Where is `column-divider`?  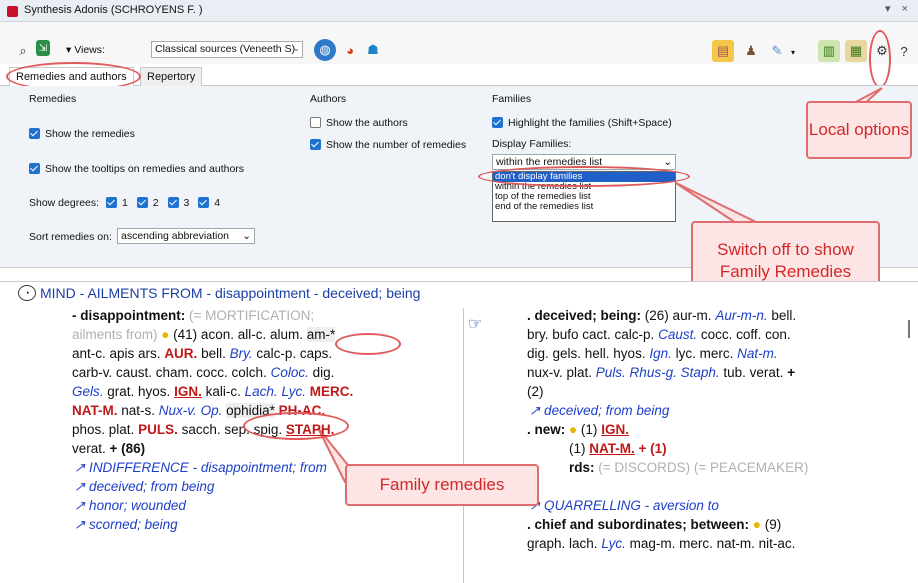 column-divider is located at coordinates (463, 445).